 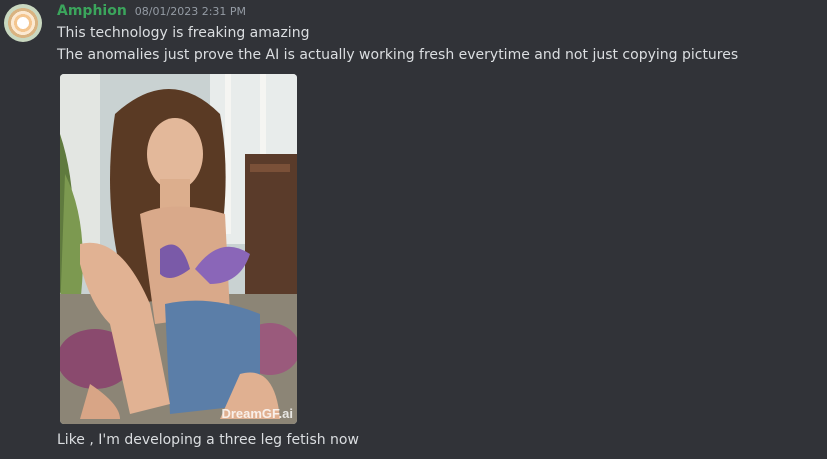 What do you see at coordinates (92, 11) in the screenshot?
I see `username: Amphion` at bounding box center [92, 11].